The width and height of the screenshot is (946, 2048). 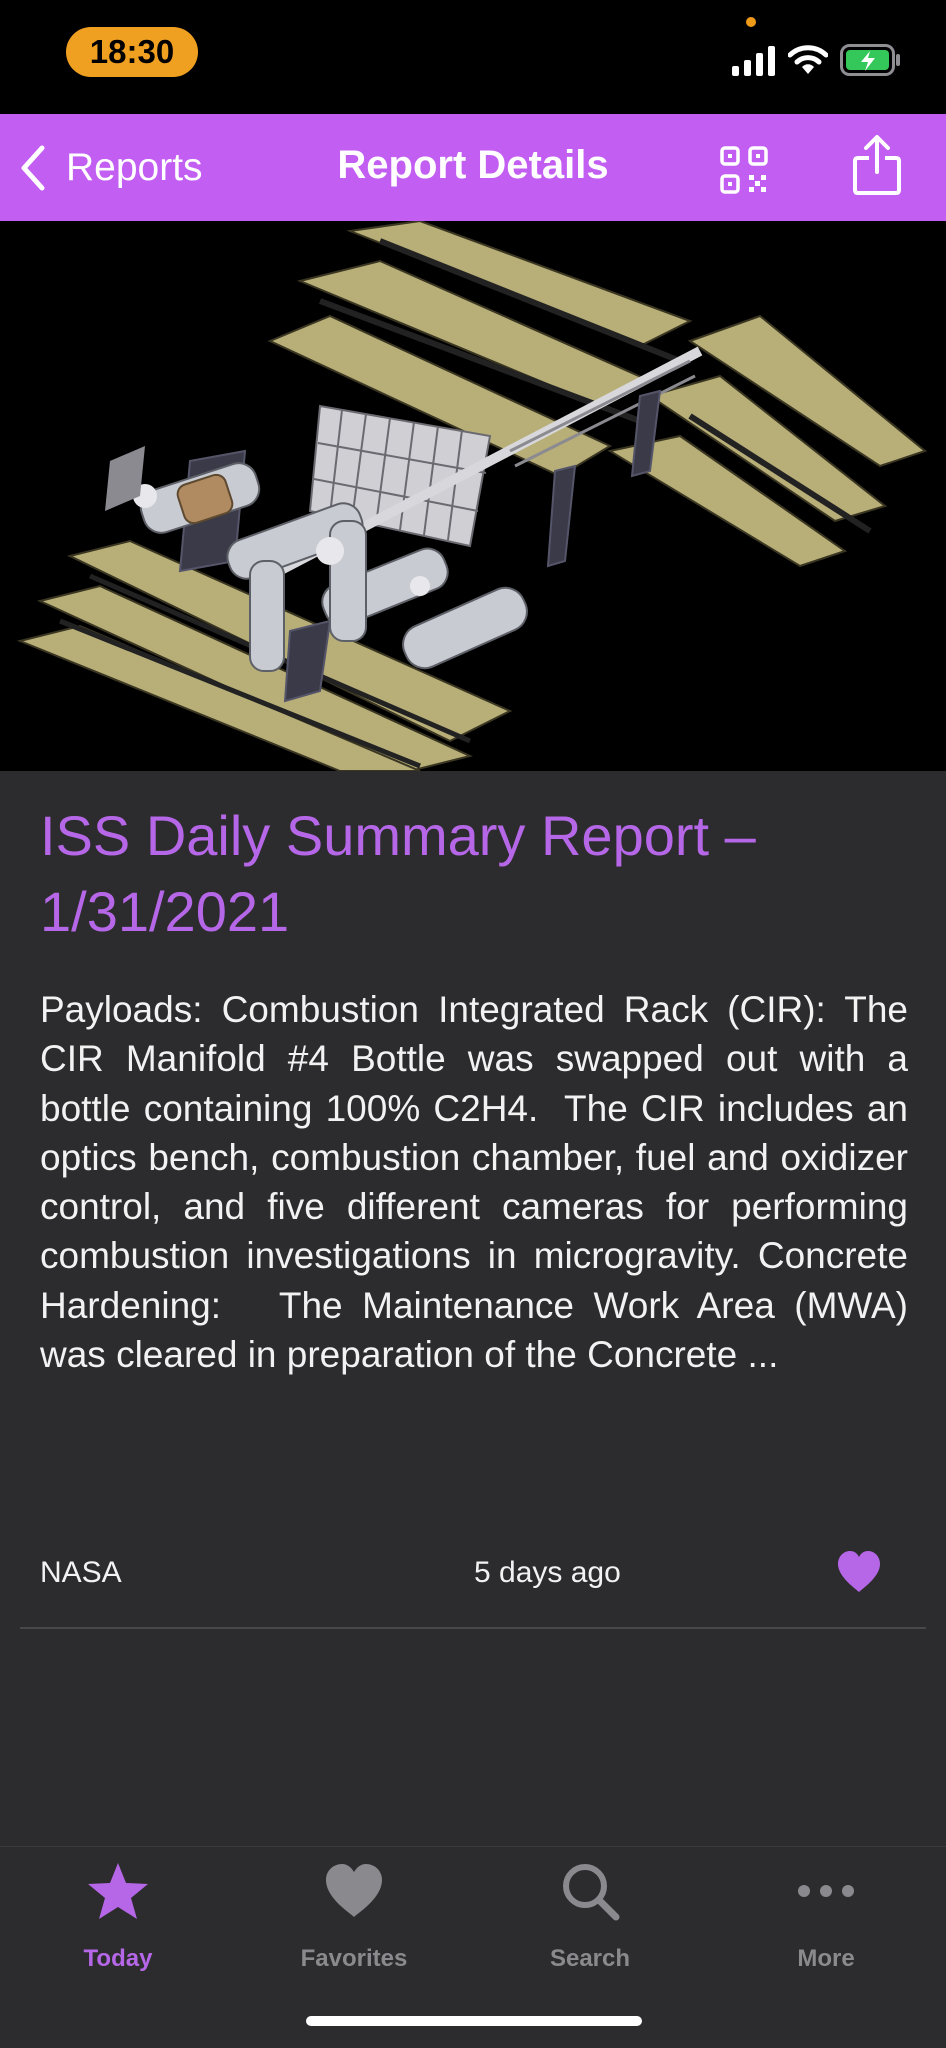 I want to click on tab-today: Today, so click(x=118, y=1912).